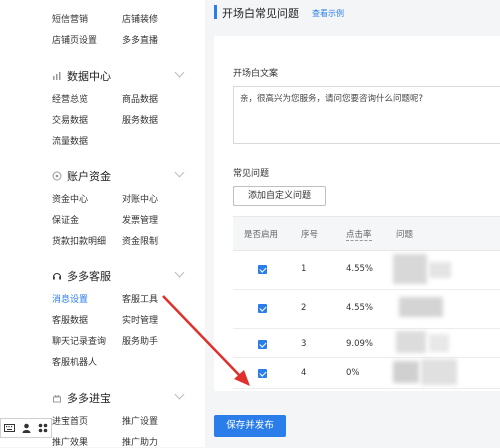 This screenshot has width=500, height=448. I want to click on sidebar-item-deposit: 保证金, so click(65, 219).